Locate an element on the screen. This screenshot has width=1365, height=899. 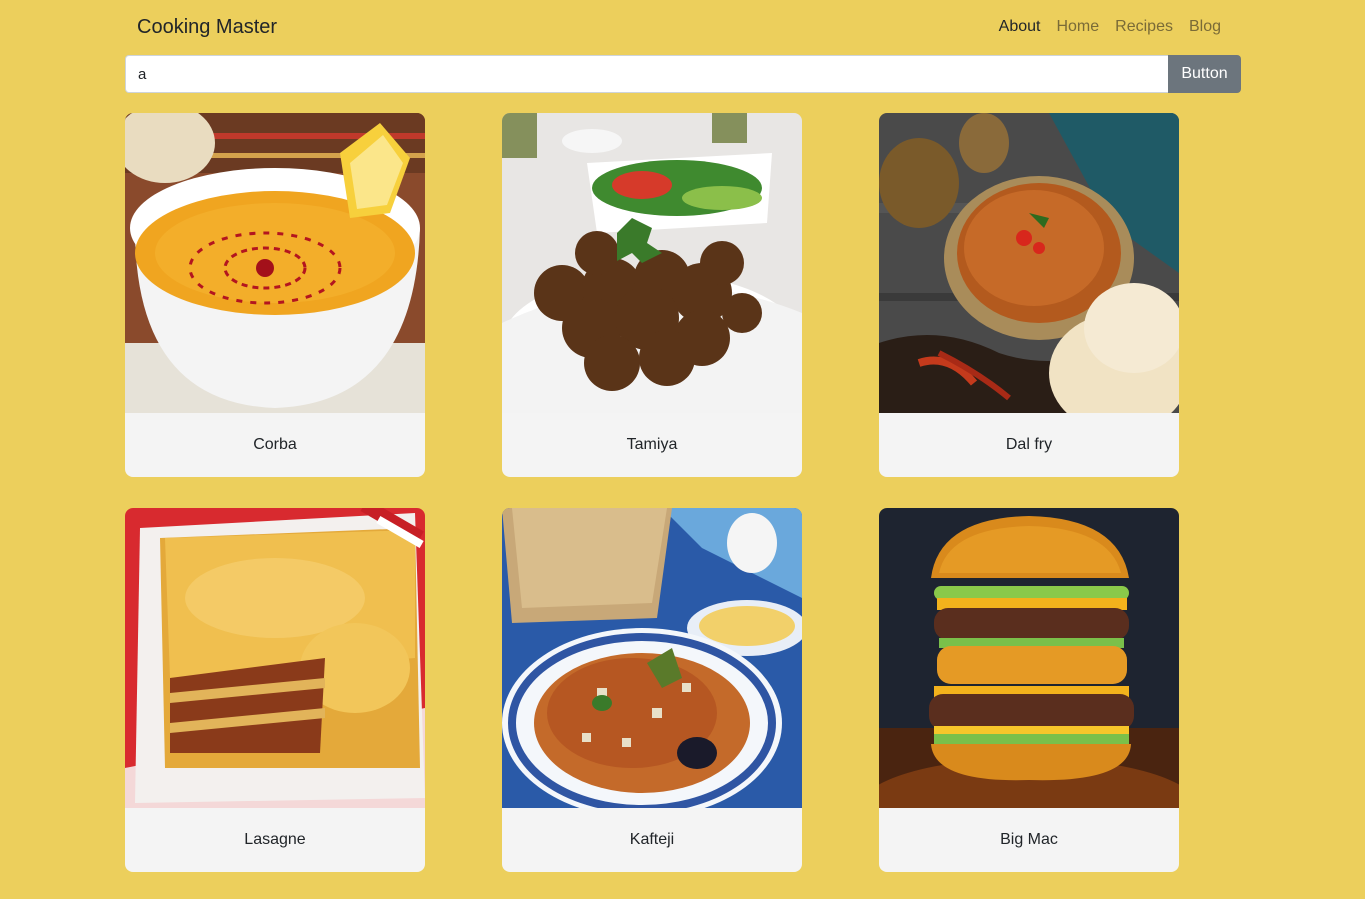
search-bar: Button is located at coordinates (683, 74).